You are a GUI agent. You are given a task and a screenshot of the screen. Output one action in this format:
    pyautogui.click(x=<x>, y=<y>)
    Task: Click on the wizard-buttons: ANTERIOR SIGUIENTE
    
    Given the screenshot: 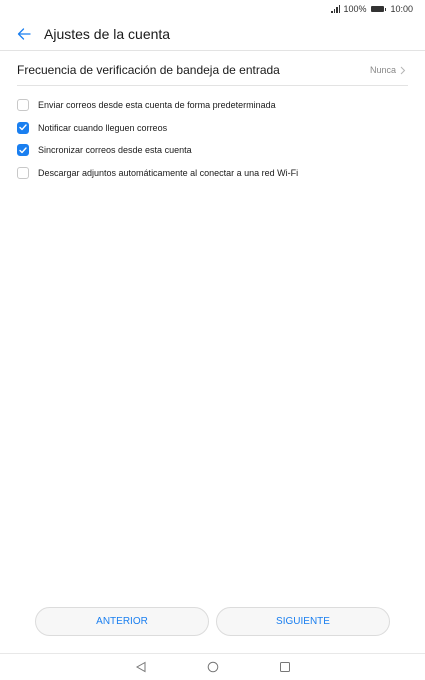 What is the action you would take?
    pyautogui.click(x=212, y=621)
    